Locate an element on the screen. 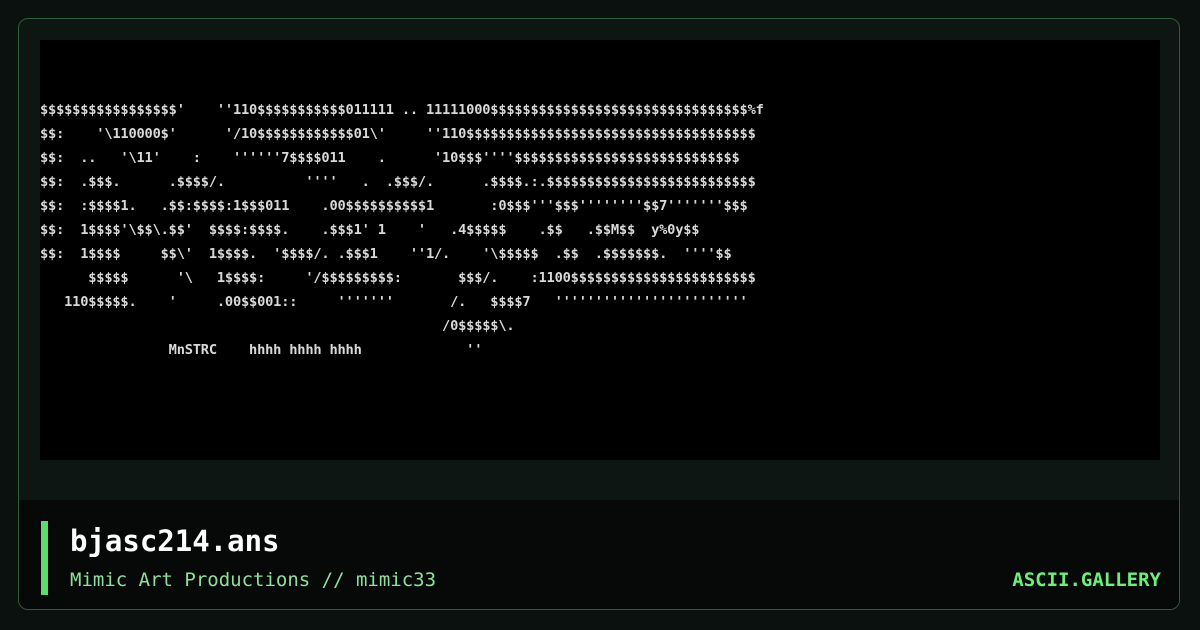 The width and height of the screenshot is (1200, 630). file-title: bjasc214.ans is located at coordinates (175, 541).